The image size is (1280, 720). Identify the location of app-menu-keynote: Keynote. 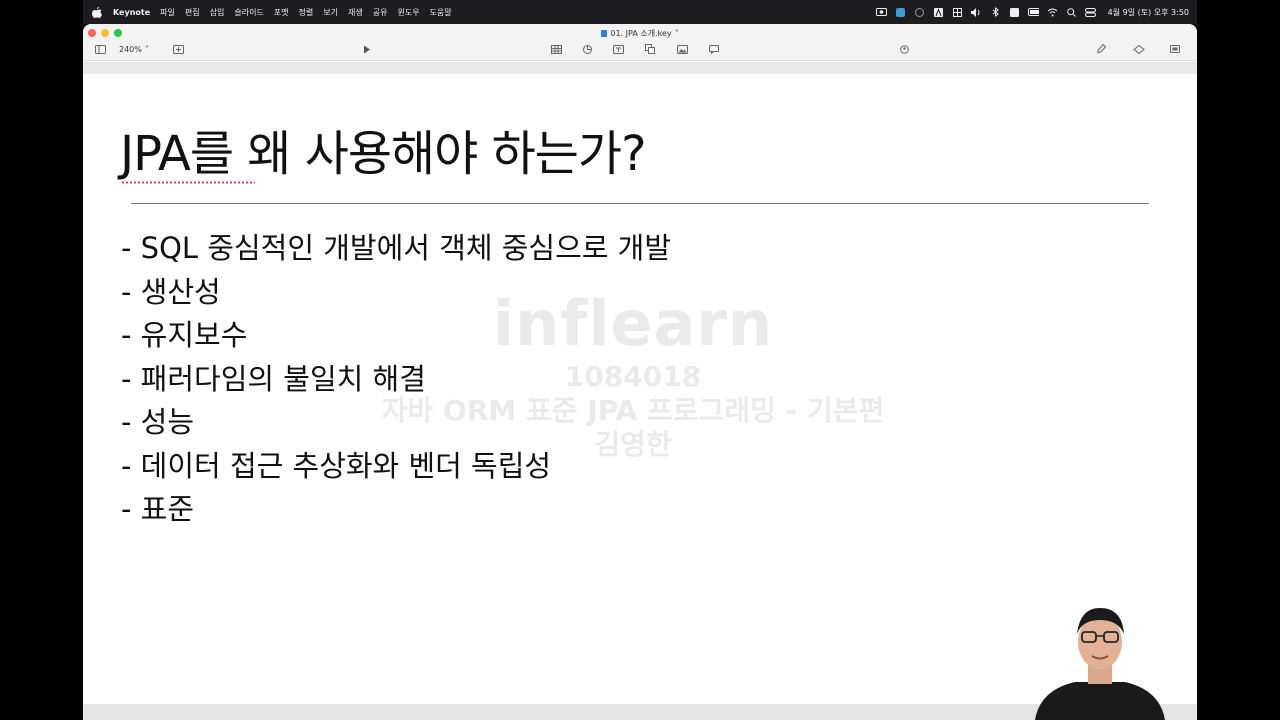
(131, 12).